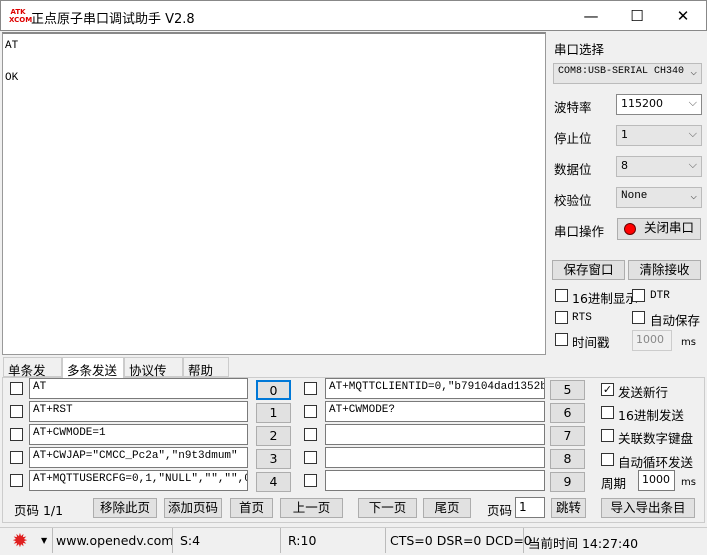  Describe the element at coordinates (624, 165) in the screenshot. I see `data-value: 8` at that location.